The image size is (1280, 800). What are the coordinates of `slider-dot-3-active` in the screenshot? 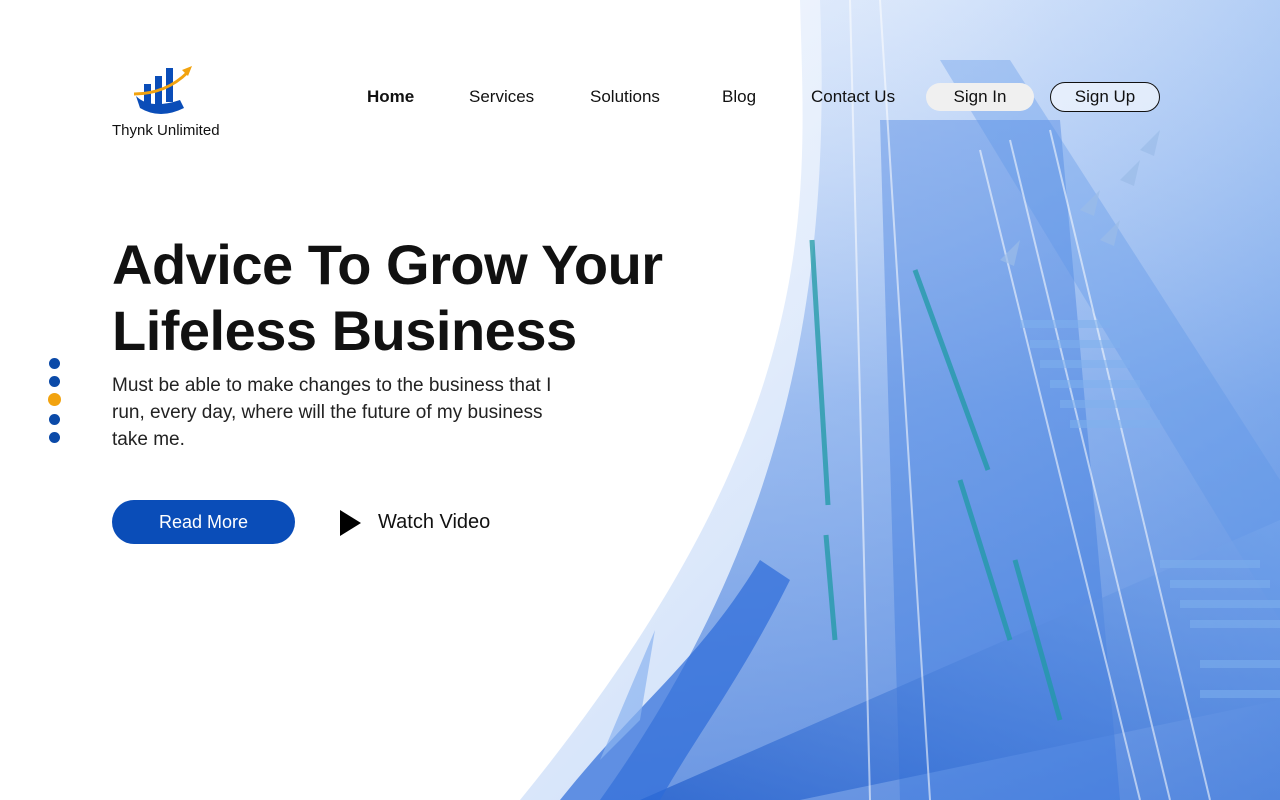 It's located at (54, 399).